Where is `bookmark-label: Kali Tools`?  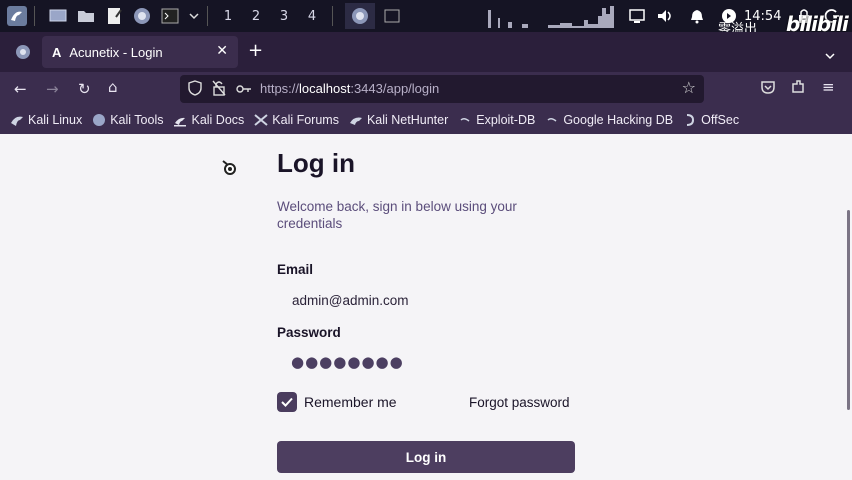
bookmark-label: Kali Tools is located at coordinates (137, 120).